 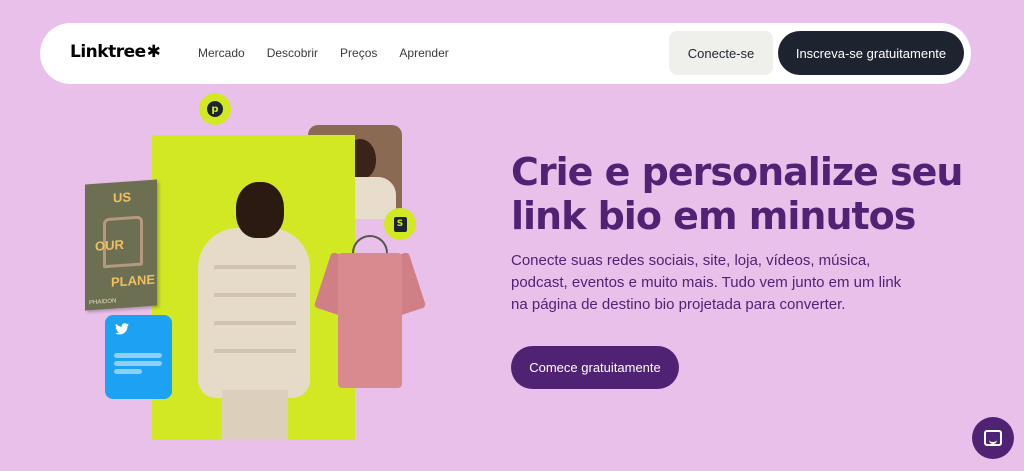 I want to click on jacket-folds, so click(x=255, y=267).